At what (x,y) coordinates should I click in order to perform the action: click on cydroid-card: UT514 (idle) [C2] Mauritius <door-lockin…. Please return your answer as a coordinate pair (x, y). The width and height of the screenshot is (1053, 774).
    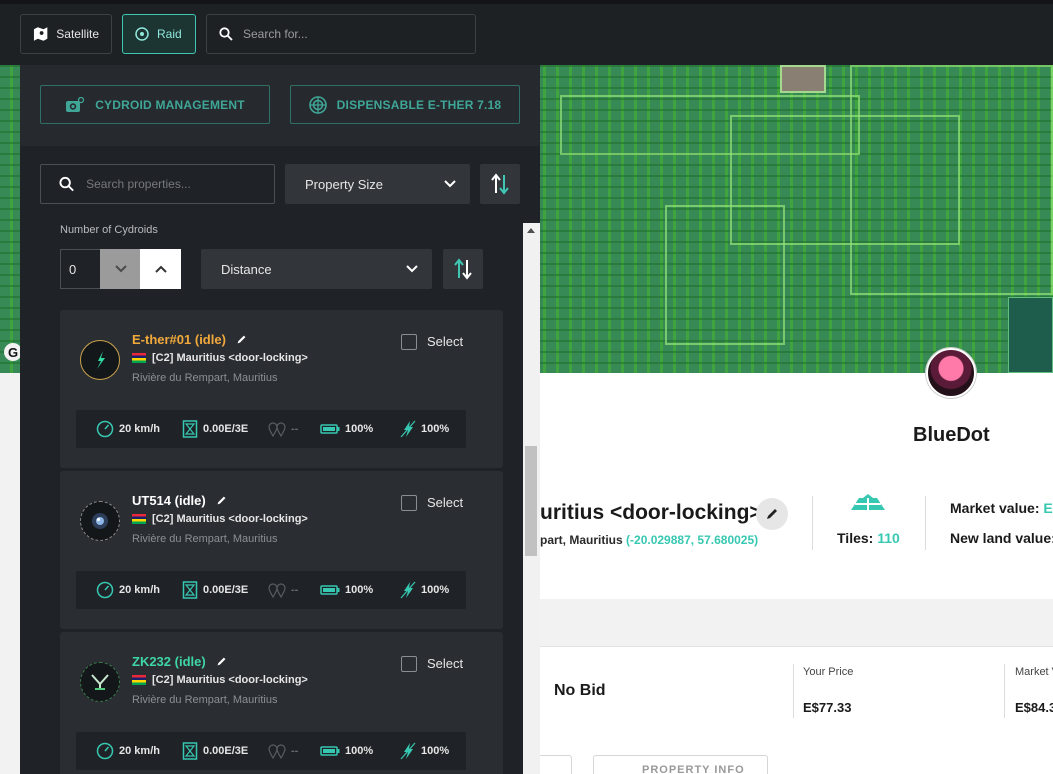
    Looking at the image, I should click on (281, 550).